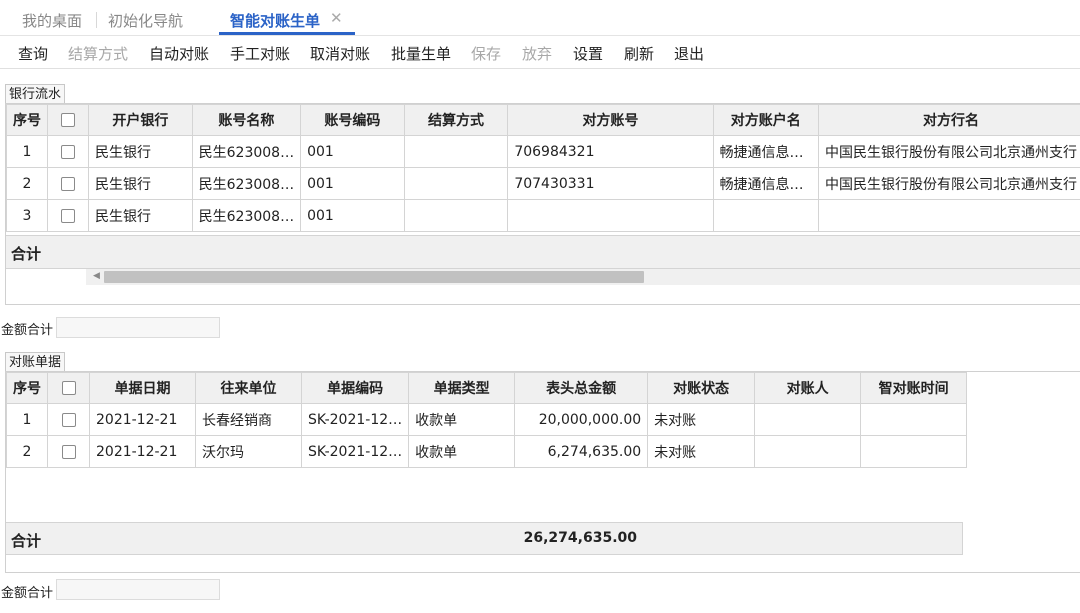 Image resolution: width=1080 pixels, height=613 pixels. I want to click on tab-smart-reconcile: 智能对账生单, so click(275, 20).